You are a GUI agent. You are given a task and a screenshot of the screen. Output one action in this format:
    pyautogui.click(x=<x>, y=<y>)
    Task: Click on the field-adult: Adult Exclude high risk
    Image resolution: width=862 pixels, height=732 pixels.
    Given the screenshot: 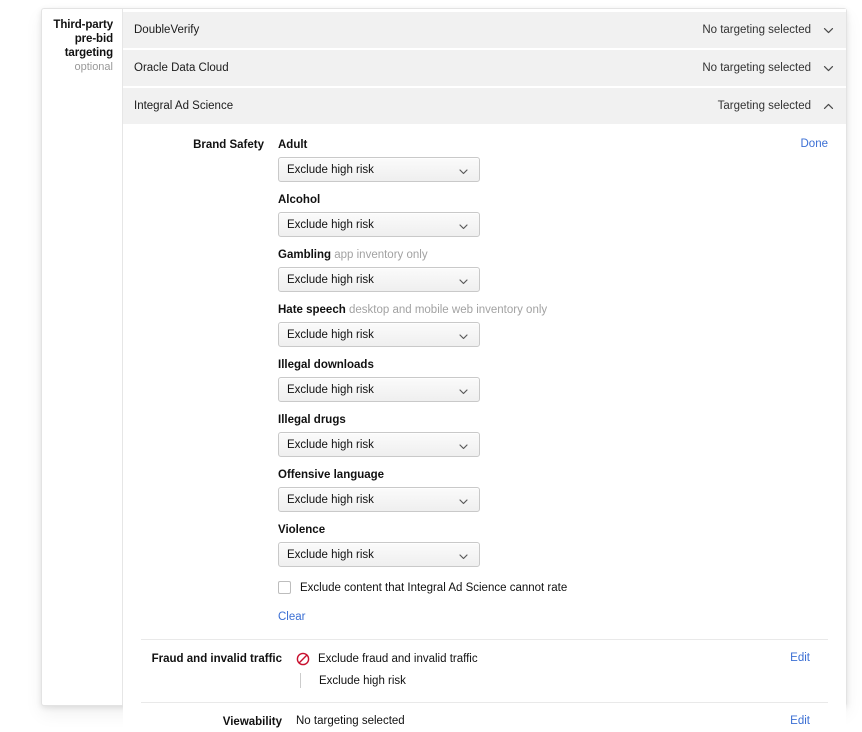 What is the action you would take?
    pyautogui.click(x=553, y=160)
    